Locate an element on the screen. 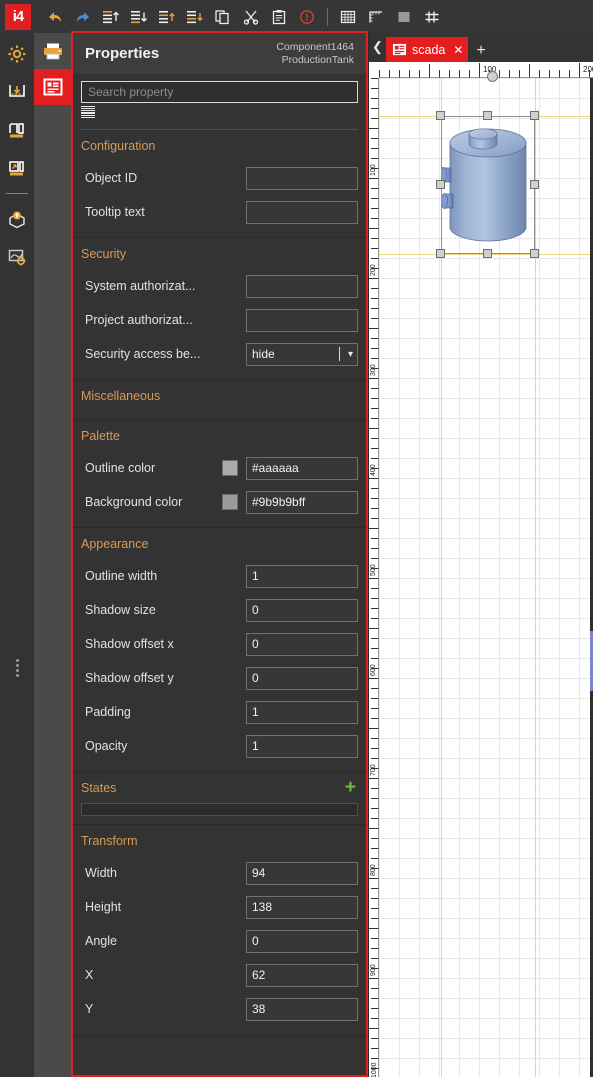 This screenshot has width=593, height=1077. resize-handle-s is located at coordinates (487, 253).